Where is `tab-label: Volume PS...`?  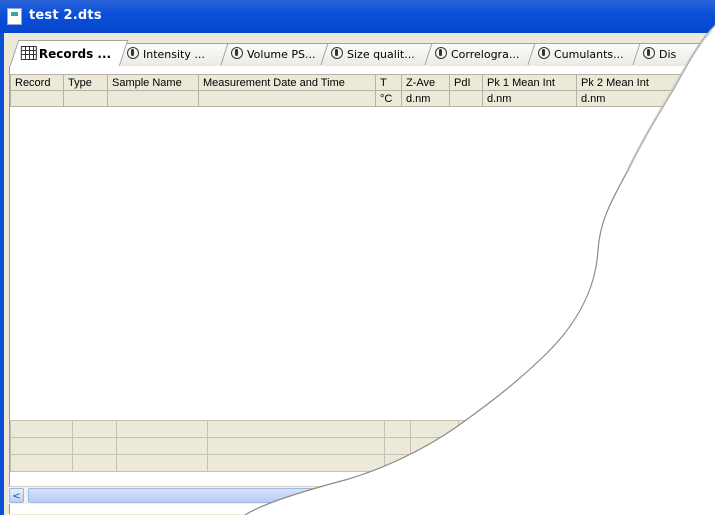
tab-label: Volume PS... is located at coordinates (281, 54).